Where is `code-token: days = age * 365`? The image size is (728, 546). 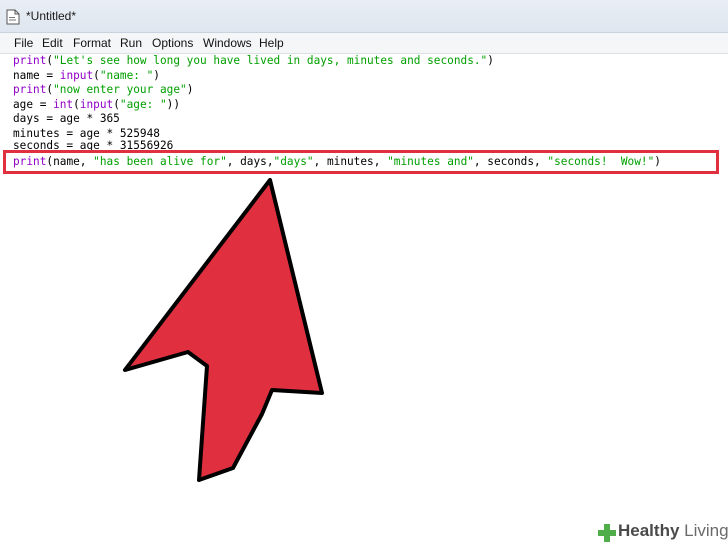
code-token: days = age * 365 is located at coordinates (66, 118).